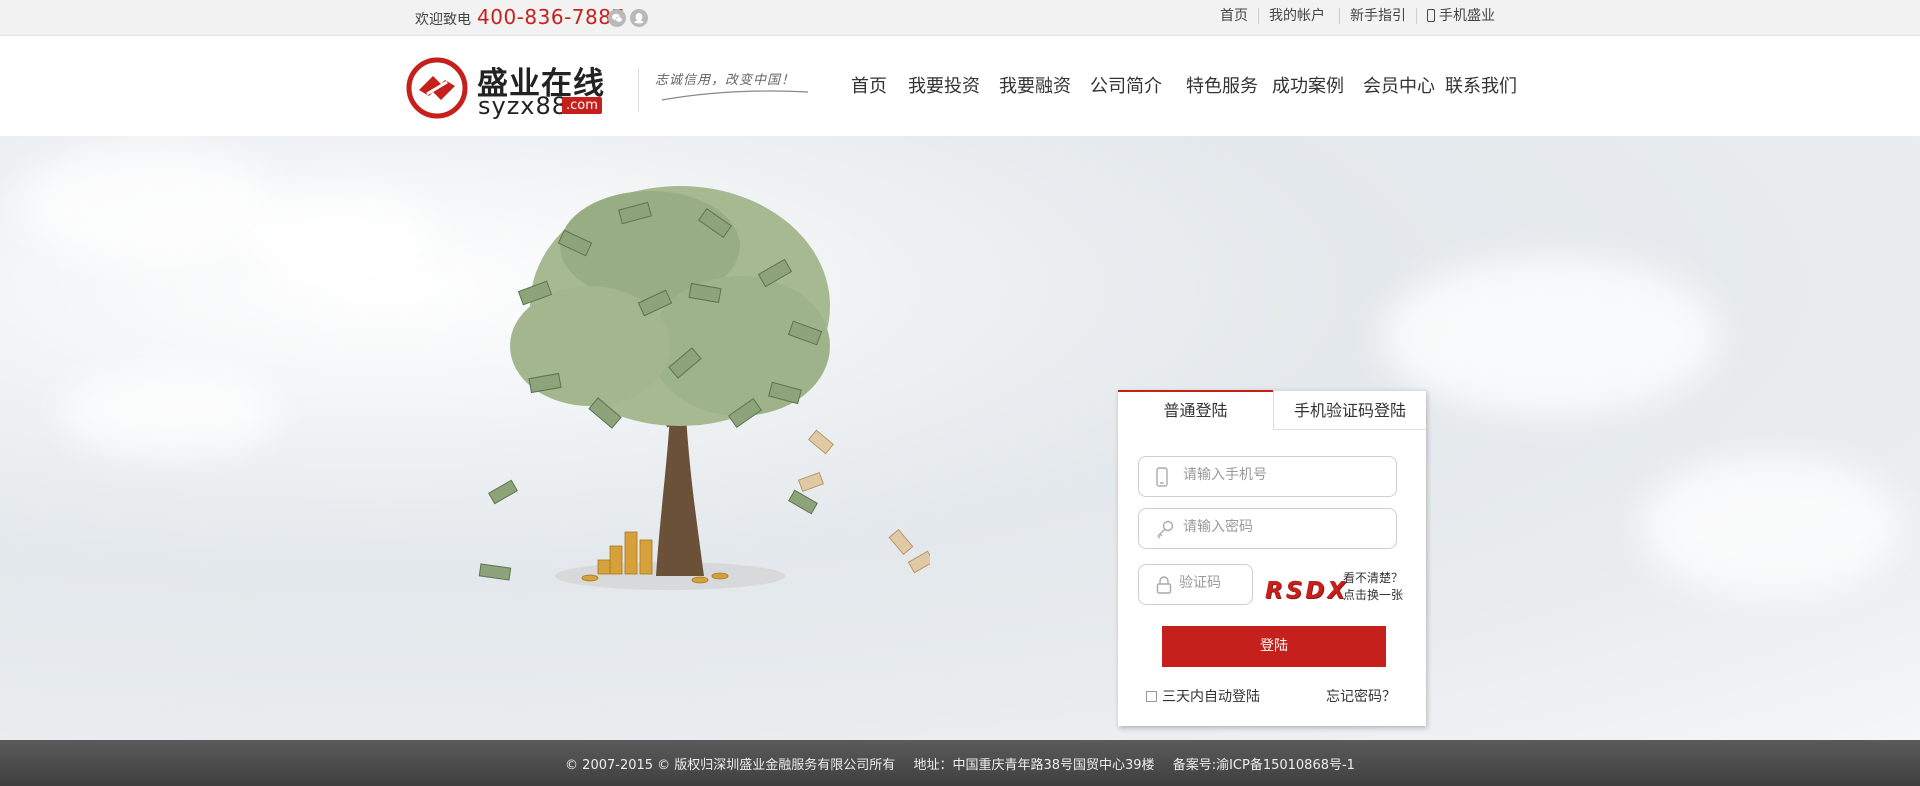 The image size is (1920, 786). Describe the element at coordinates (582, 105) in the screenshot. I see `logo-com-badge: .com` at that location.